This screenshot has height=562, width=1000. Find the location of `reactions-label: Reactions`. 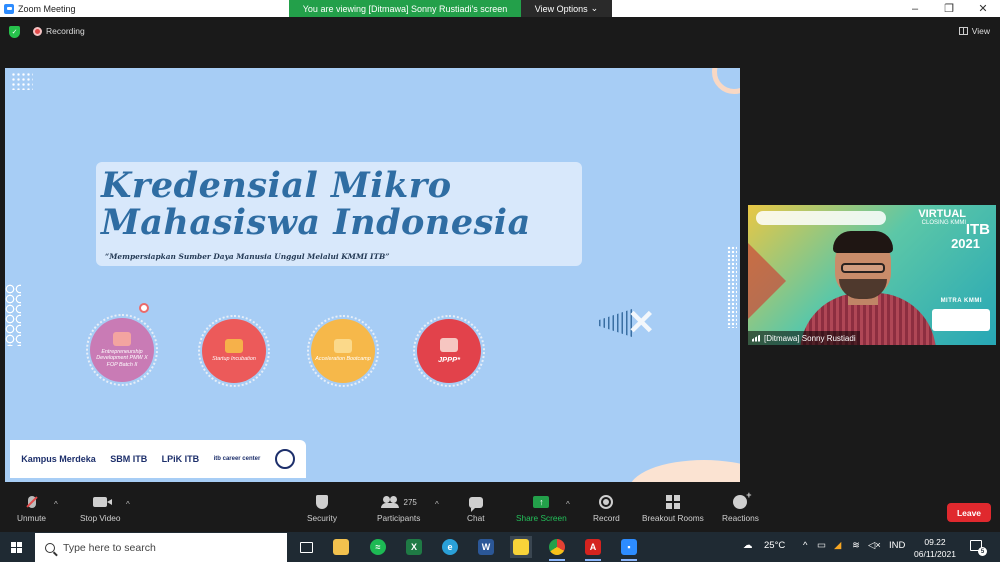

reactions-label: Reactions is located at coordinates (740, 518).